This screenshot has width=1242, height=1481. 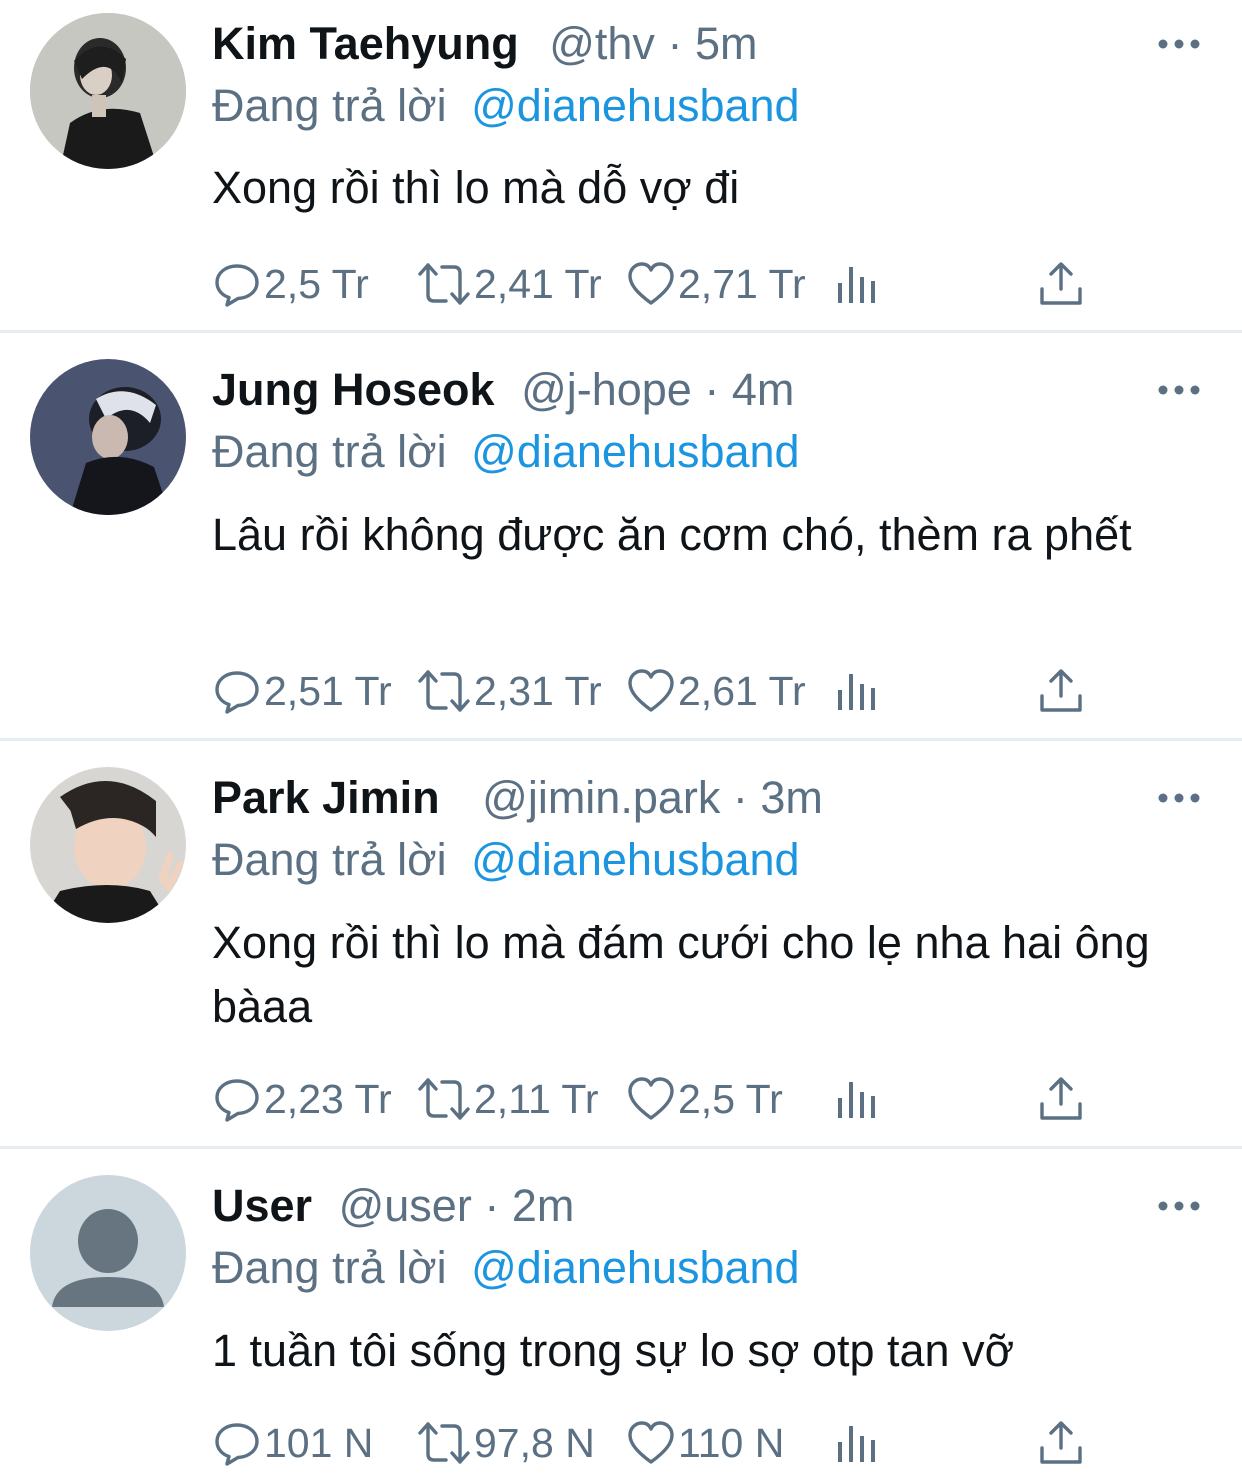 I want to click on like-button: 2,61 Tr, so click(x=716, y=691).